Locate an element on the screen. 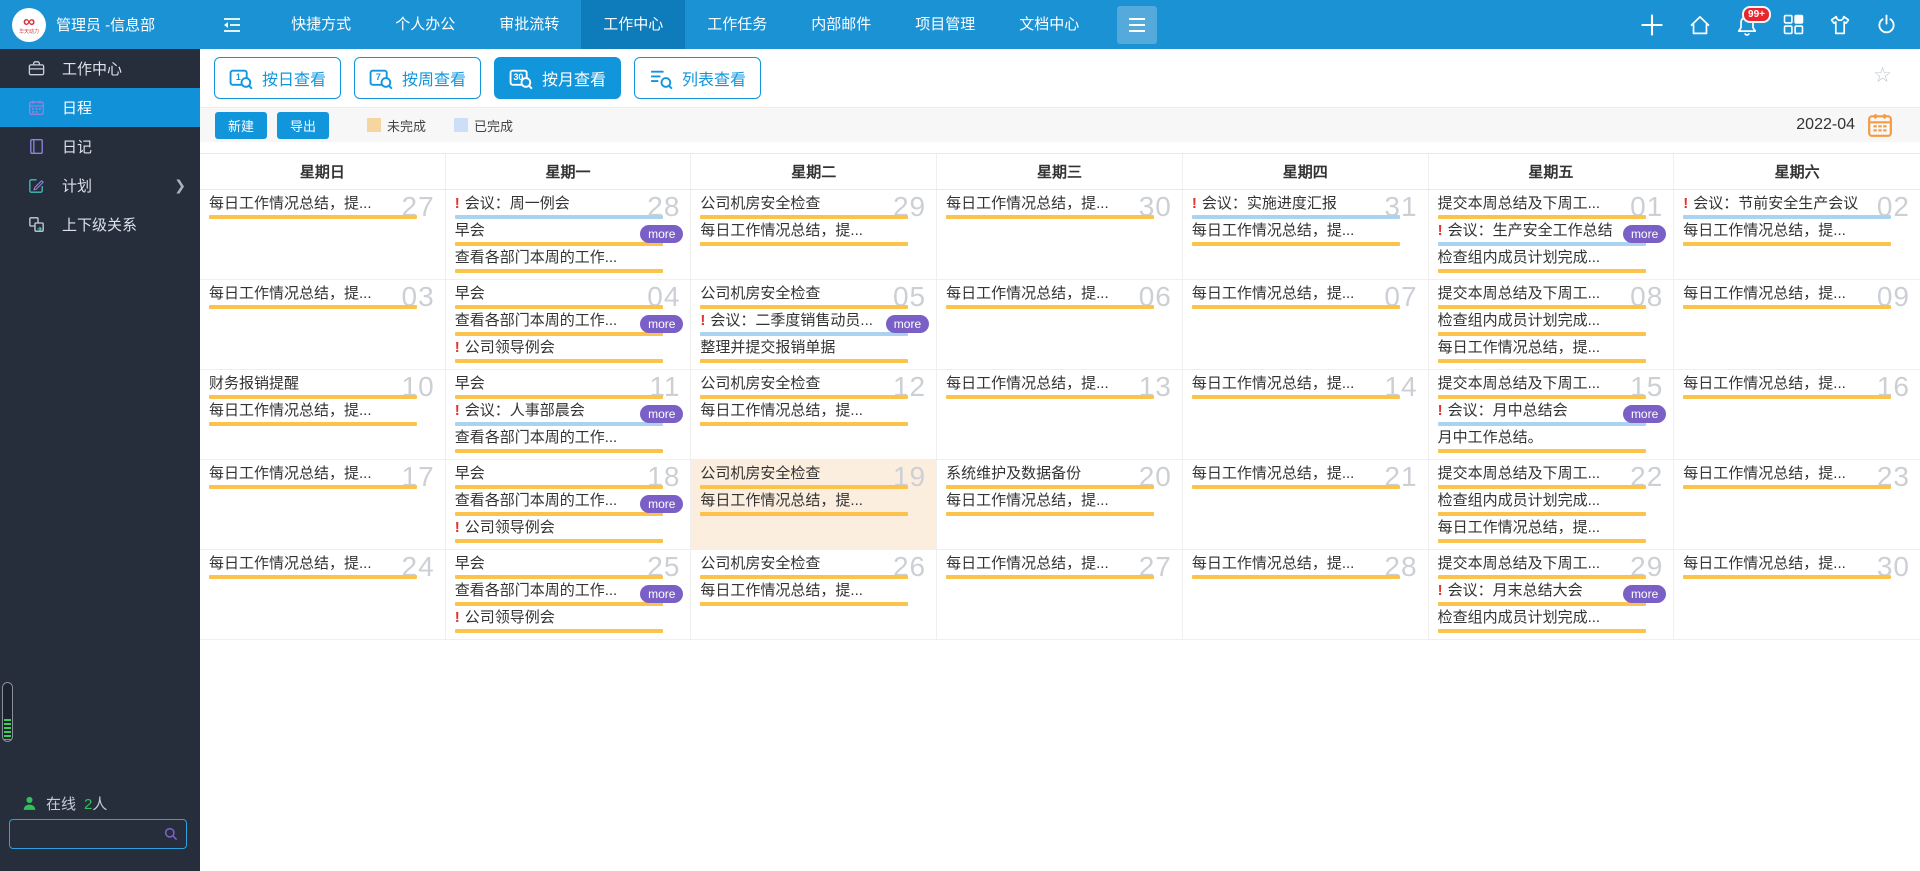 This screenshot has width=1920, height=871. bell-icon: 99+ is located at coordinates (1753, 21).